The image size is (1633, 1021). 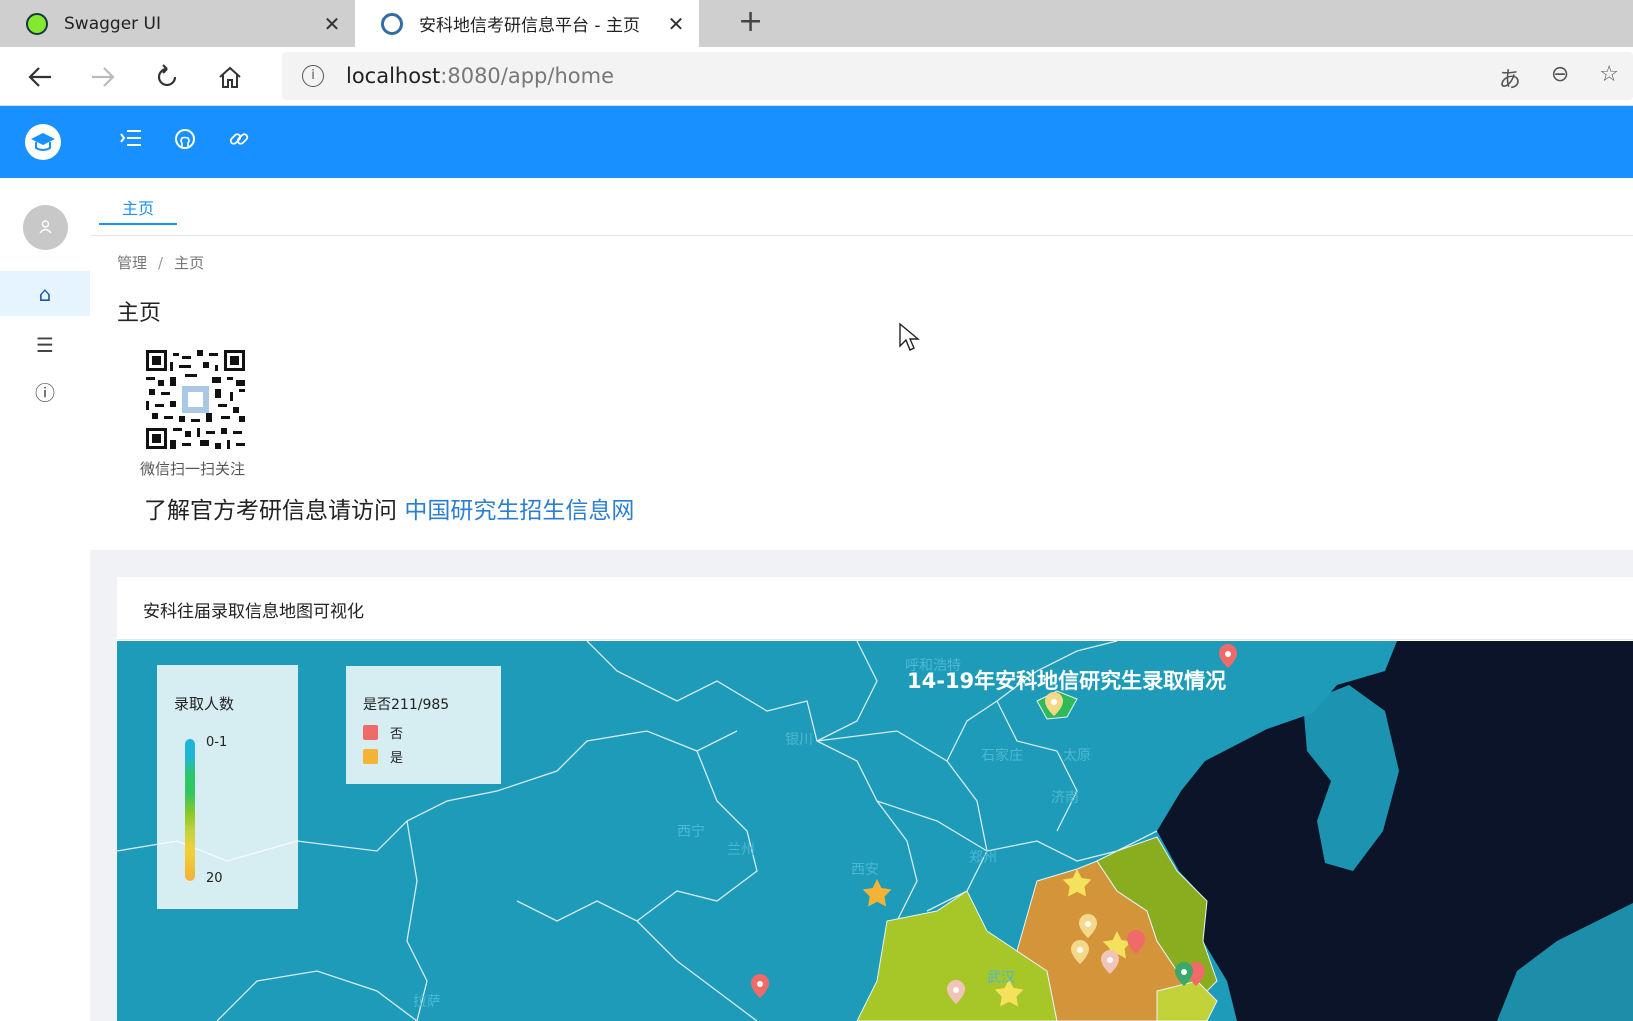 What do you see at coordinates (1002, 756) in the screenshot?
I see `city-label: 石家庄` at bounding box center [1002, 756].